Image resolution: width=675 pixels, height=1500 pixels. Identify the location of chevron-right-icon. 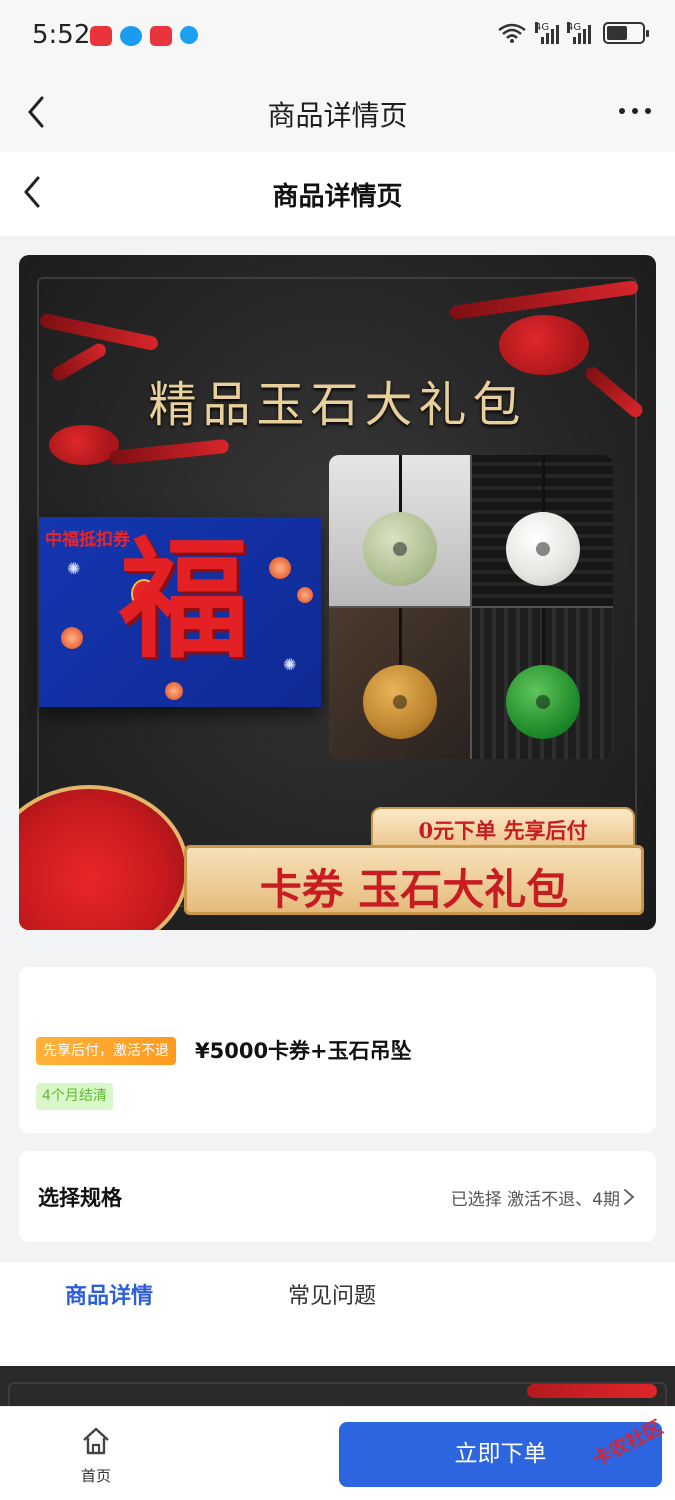
(629, 1197).